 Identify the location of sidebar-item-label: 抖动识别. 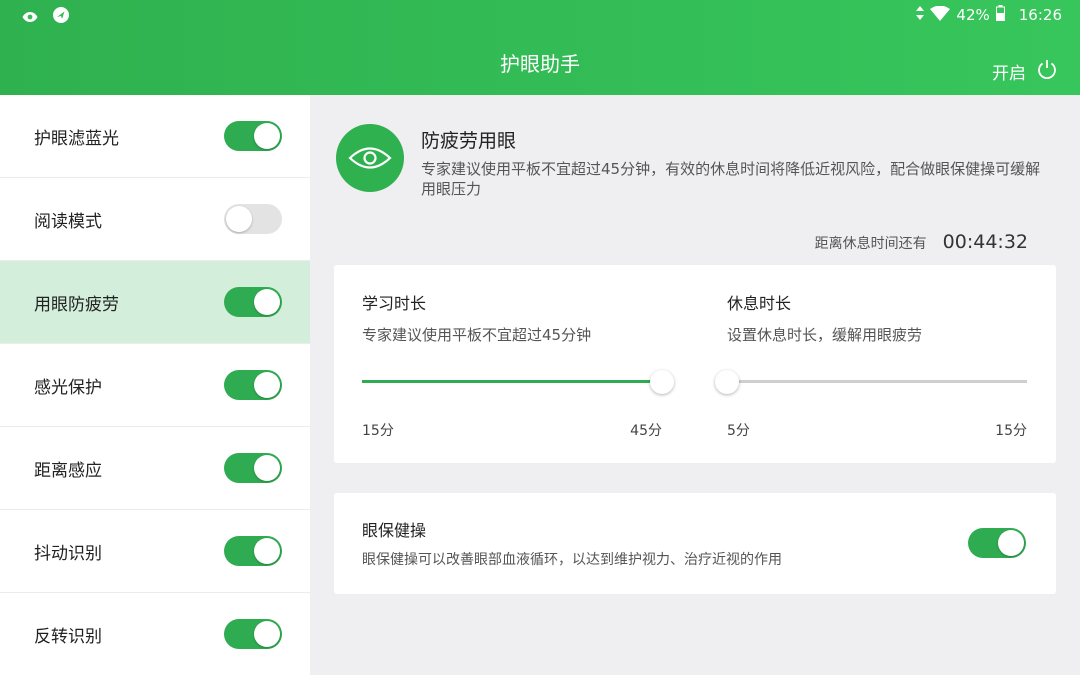
(68, 553).